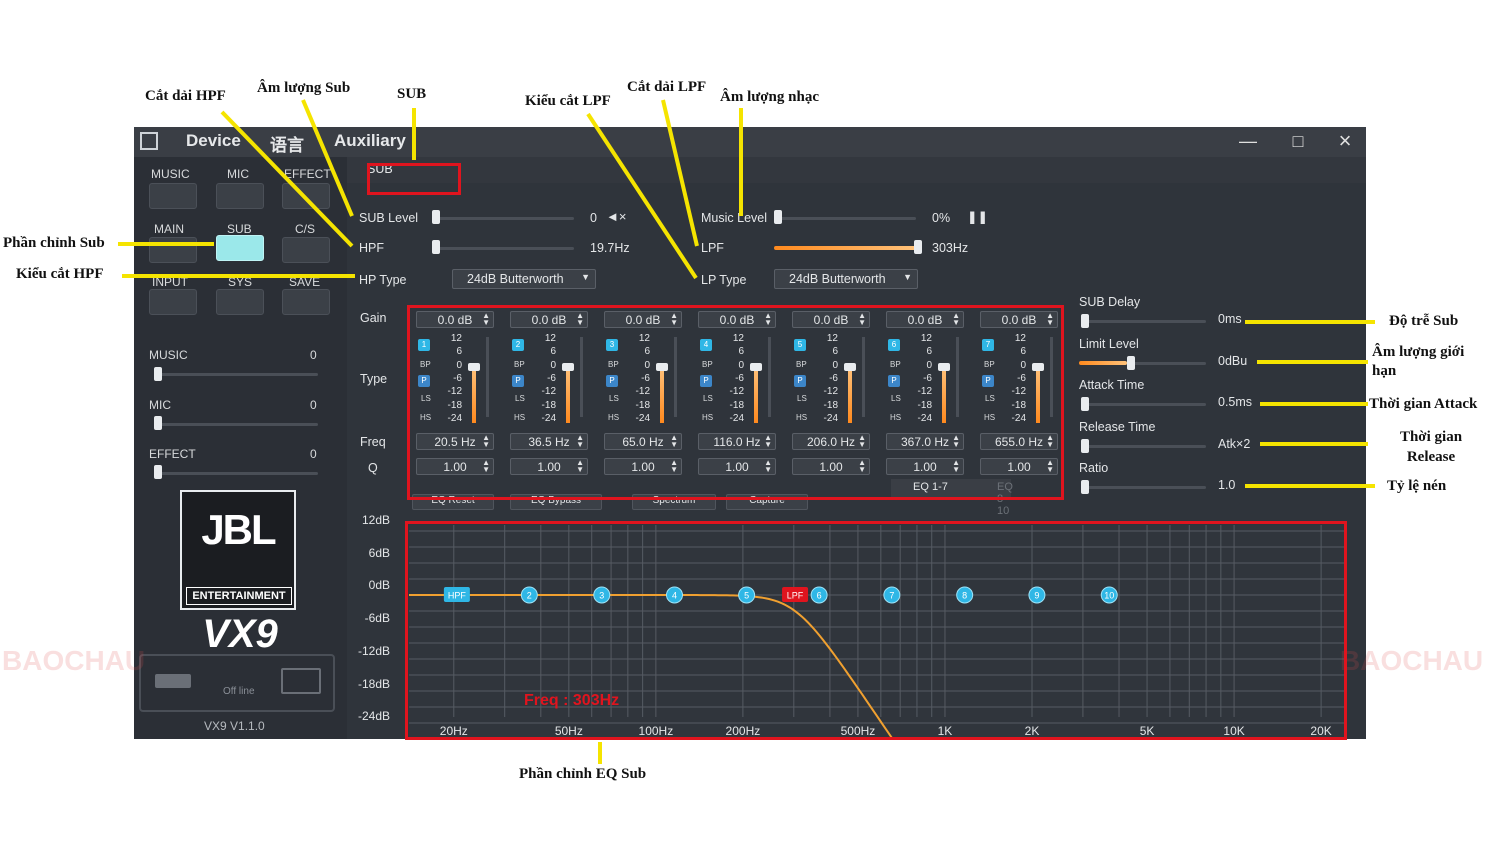  Describe the element at coordinates (54, 243) in the screenshot. I see `annotation-sub-section: Phần chỉnh Sub` at that location.